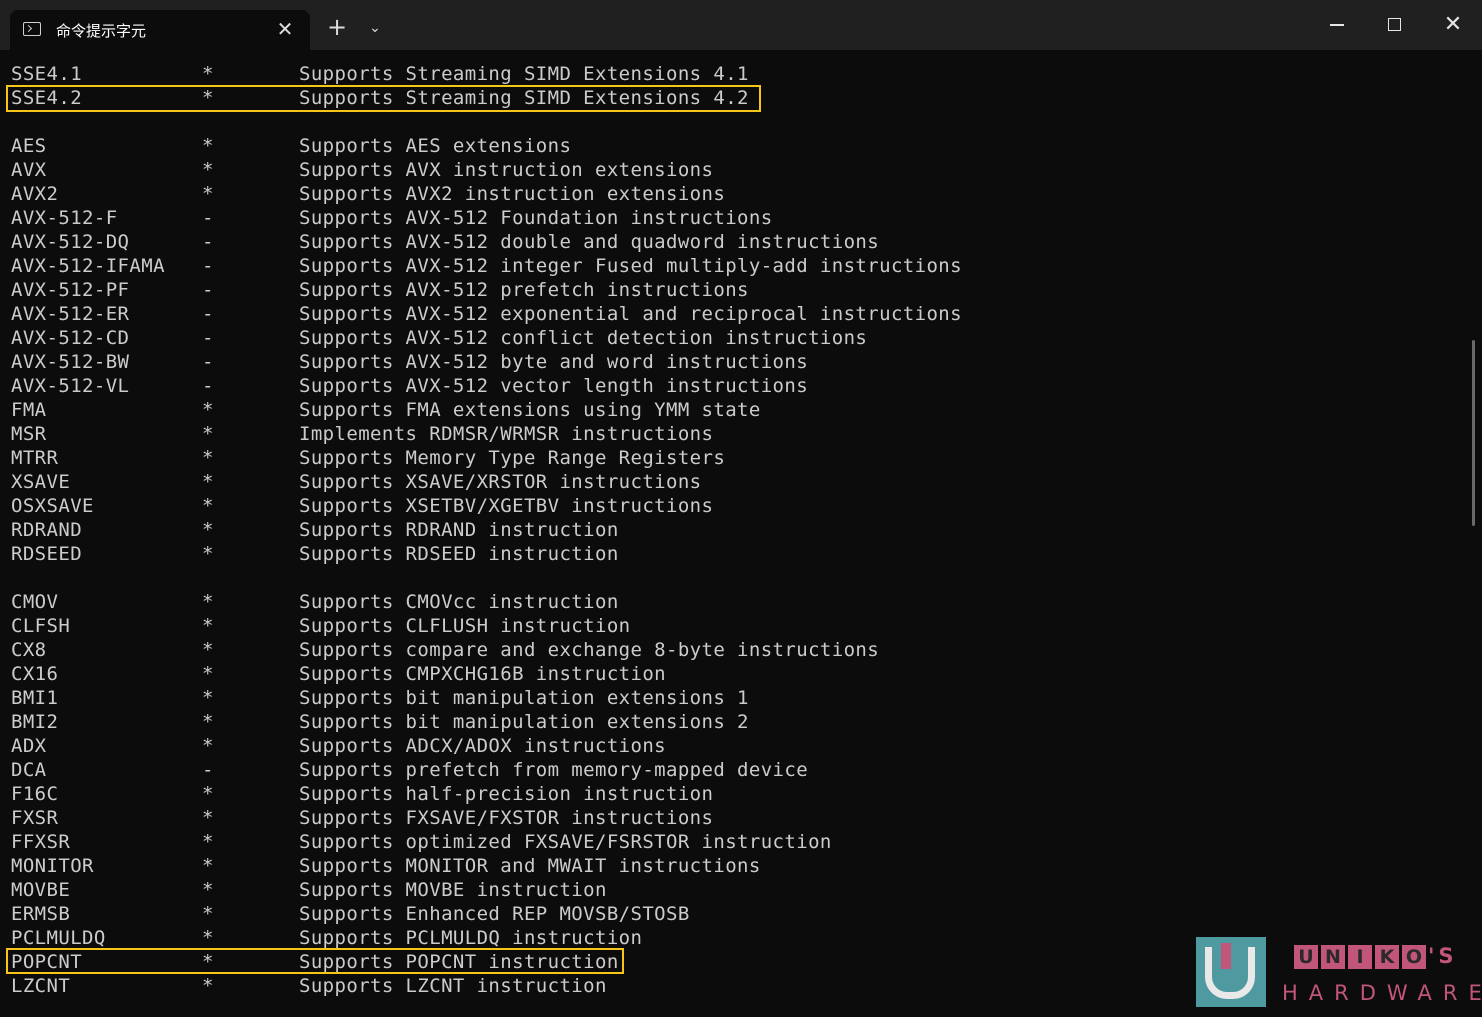 This screenshot has height=1017, width=1482. What do you see at coordinates (1395, 25) in the screenshot?
I see `maximize-button` at bounding box center [1395, 25].